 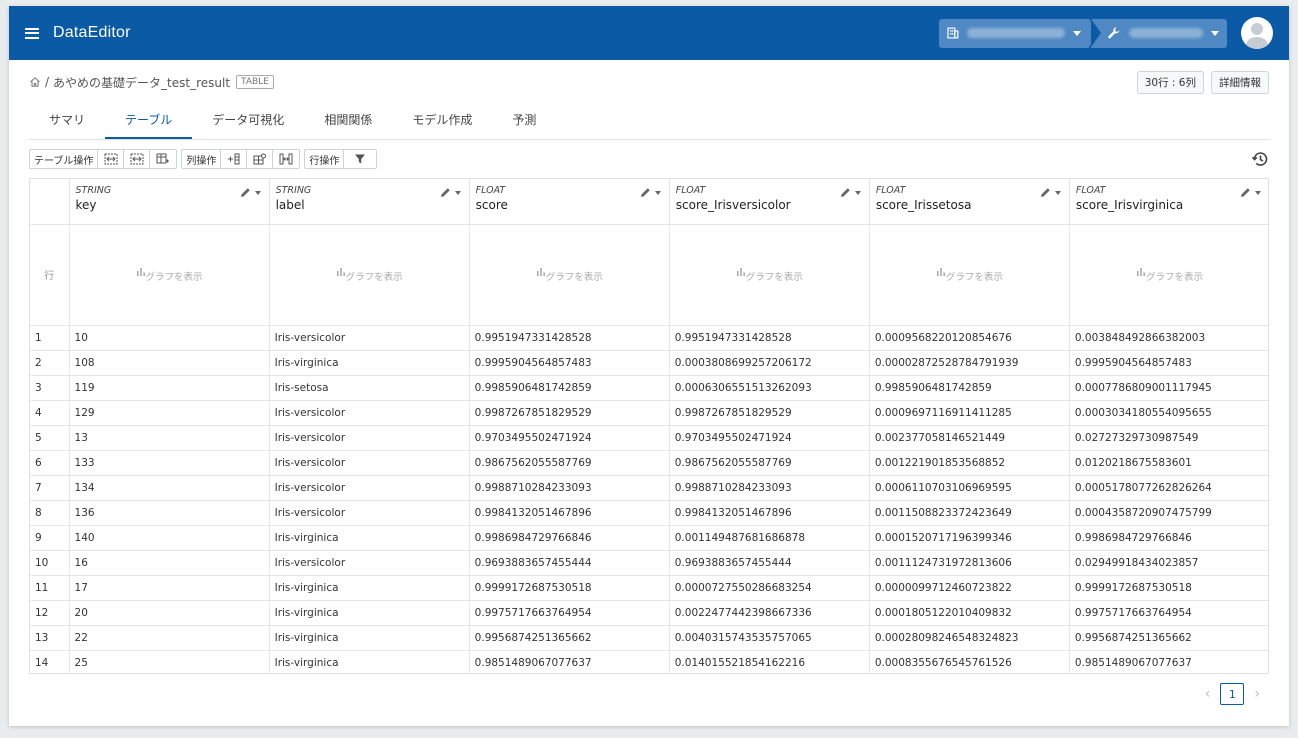 I want to click on cell-score-irissetosa: 0.0009568220120854676, so click(x=969, y=338).